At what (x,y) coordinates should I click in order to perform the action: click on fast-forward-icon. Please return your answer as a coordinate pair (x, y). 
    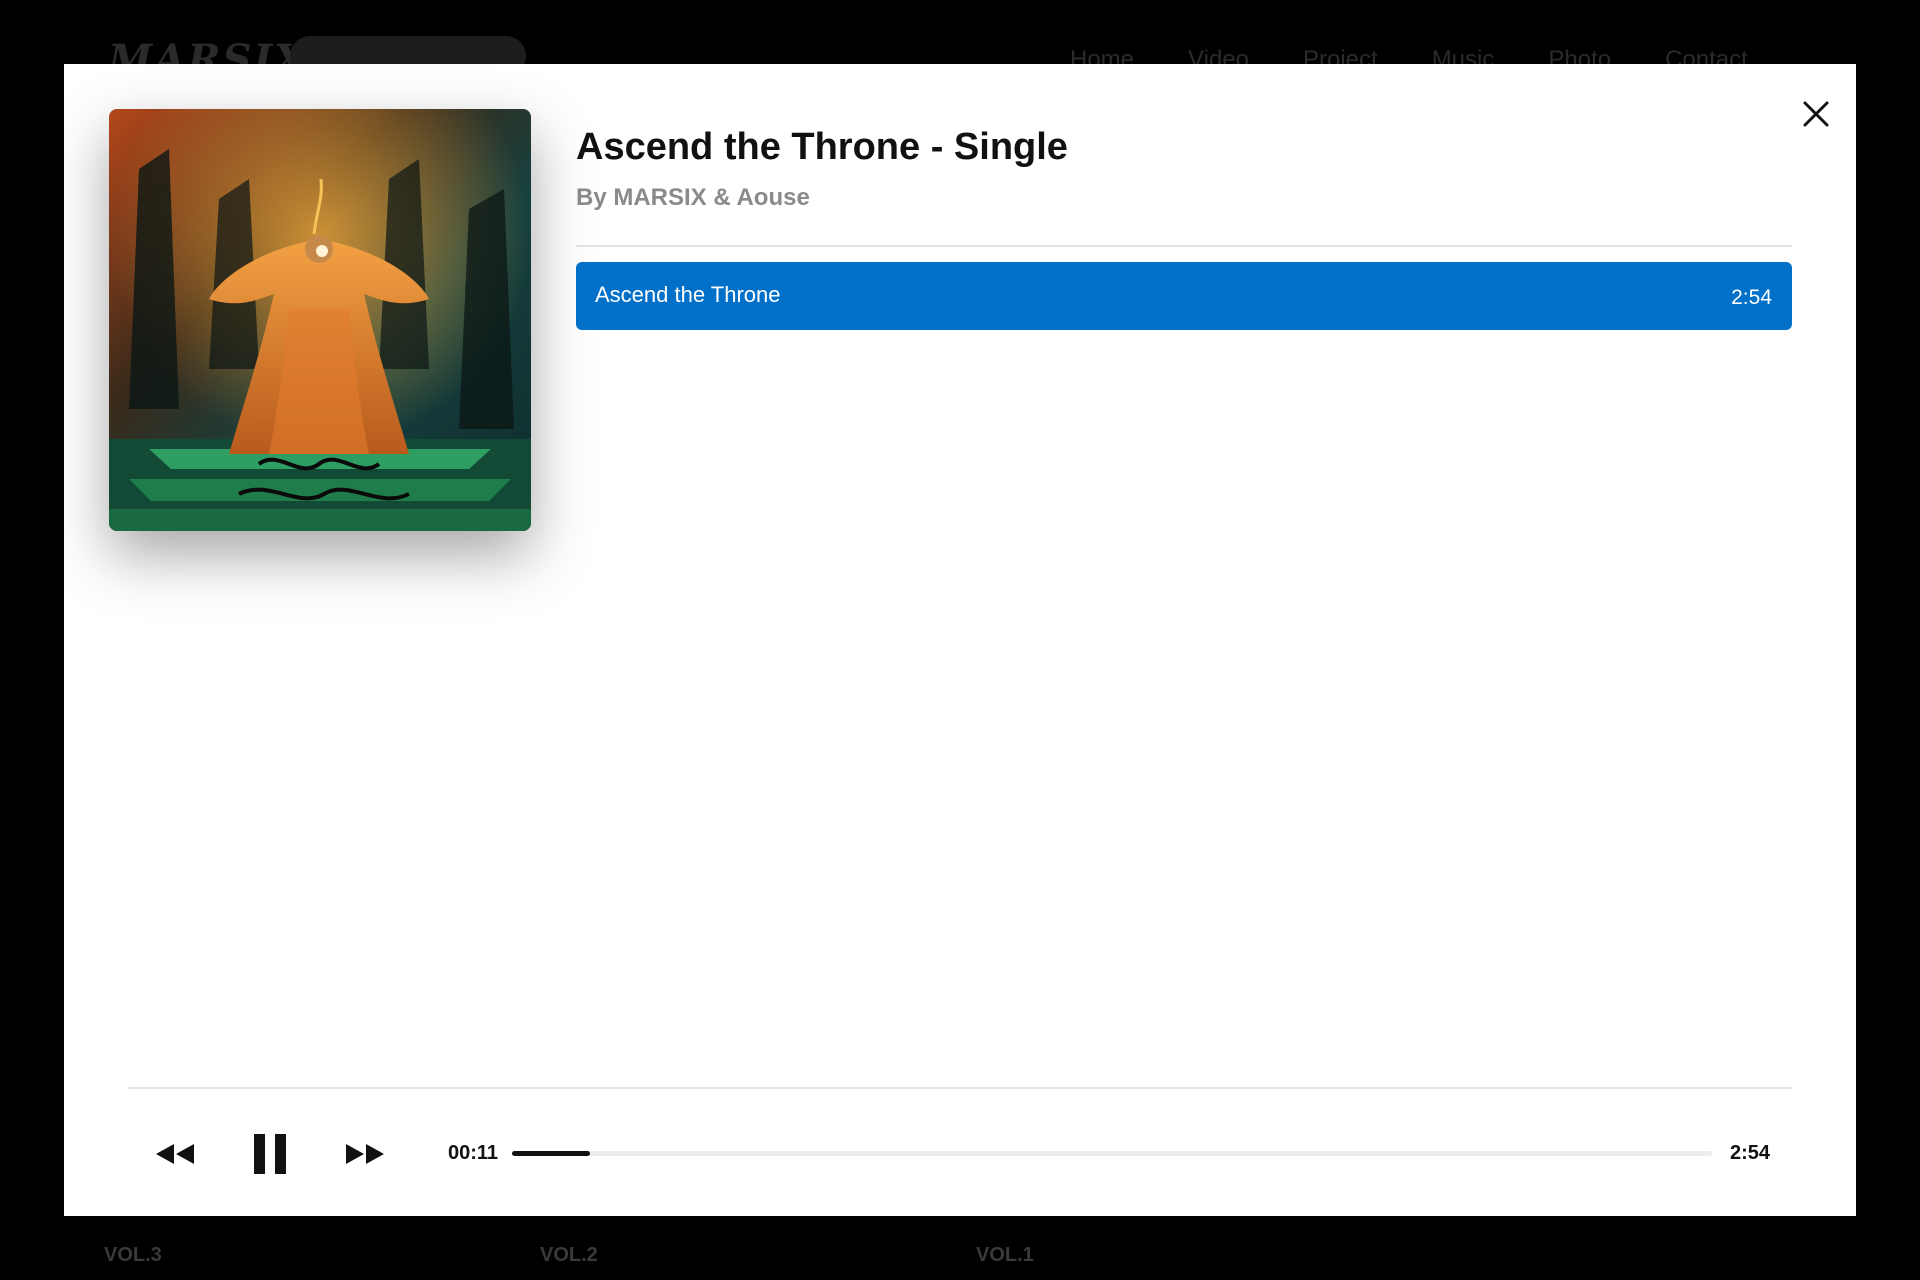
    Looking at the image, I should click on (365, 1154).